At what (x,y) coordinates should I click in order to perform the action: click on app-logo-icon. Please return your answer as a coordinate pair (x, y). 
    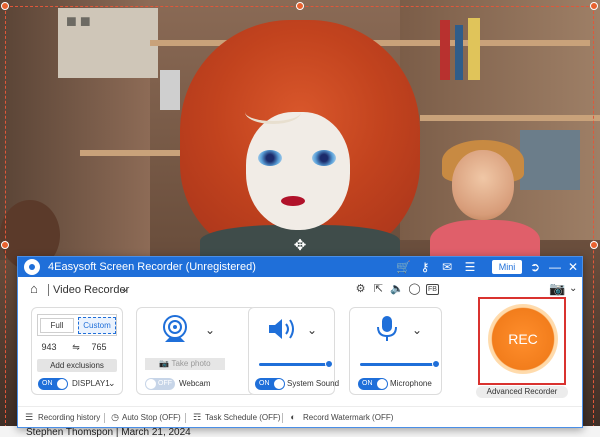
    Looking at the image, I should click on (32, 267).